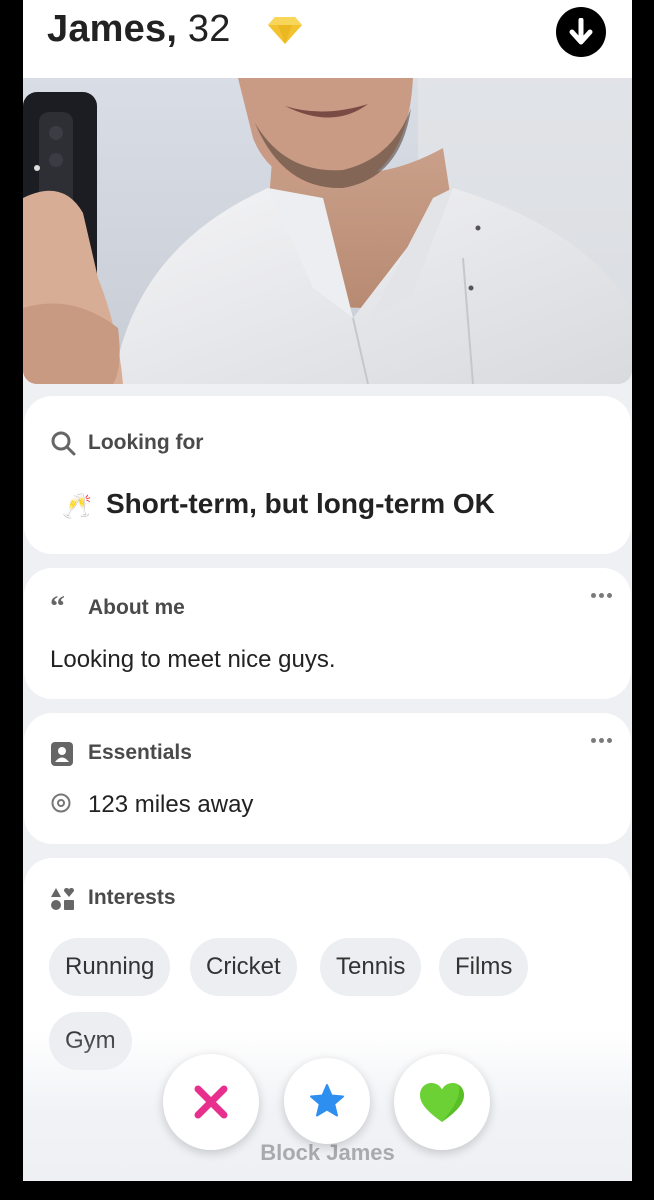  I want to click on interests-heading: Interests, so click(132, 897).